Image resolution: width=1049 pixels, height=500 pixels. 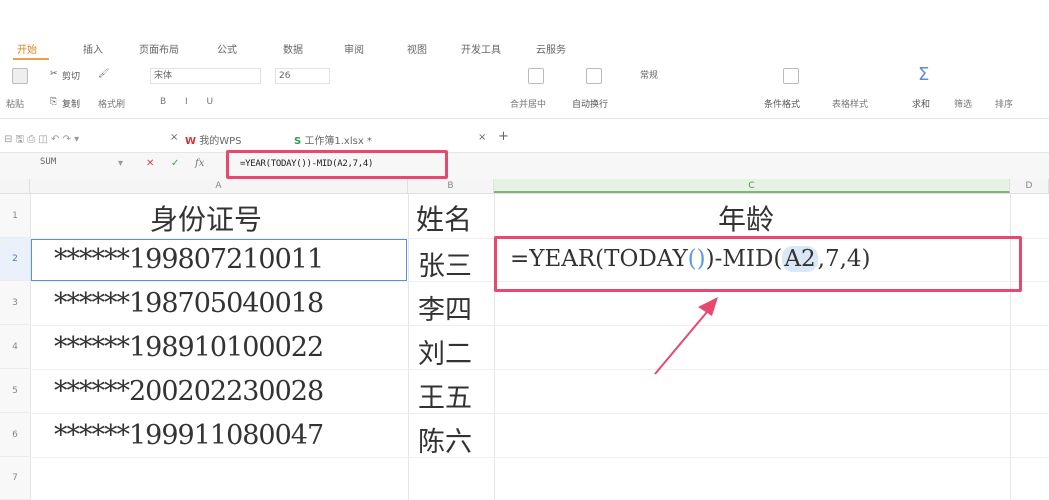 I want to click on header-age-cell: 年龄, so click(x=746, y=218).